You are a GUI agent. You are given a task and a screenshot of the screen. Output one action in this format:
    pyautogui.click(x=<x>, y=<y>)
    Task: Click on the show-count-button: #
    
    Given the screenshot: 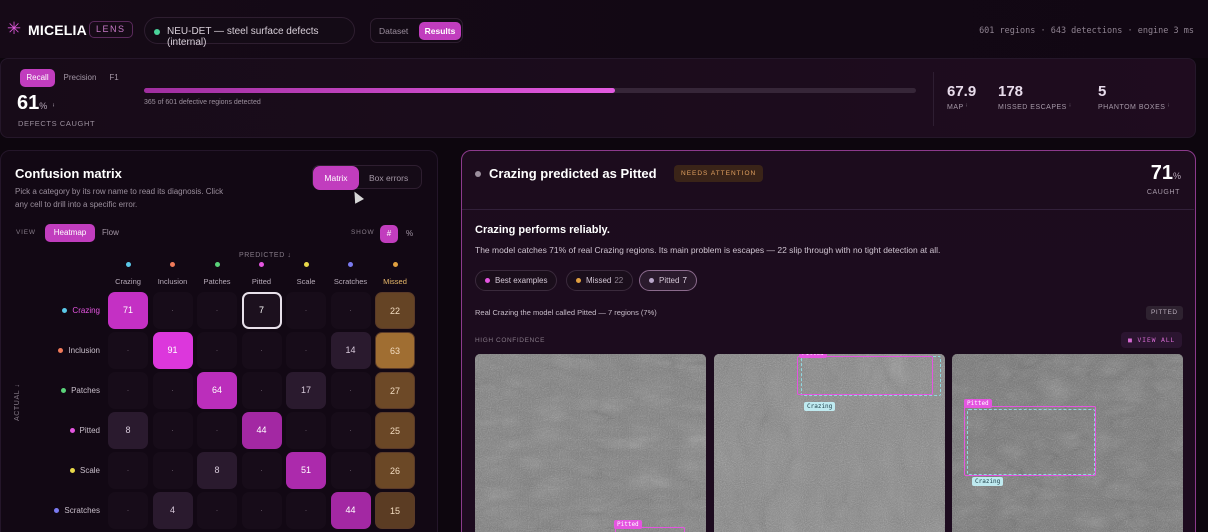 What is the action you would take?
    pyautogui.click(x=389, y=234)
    